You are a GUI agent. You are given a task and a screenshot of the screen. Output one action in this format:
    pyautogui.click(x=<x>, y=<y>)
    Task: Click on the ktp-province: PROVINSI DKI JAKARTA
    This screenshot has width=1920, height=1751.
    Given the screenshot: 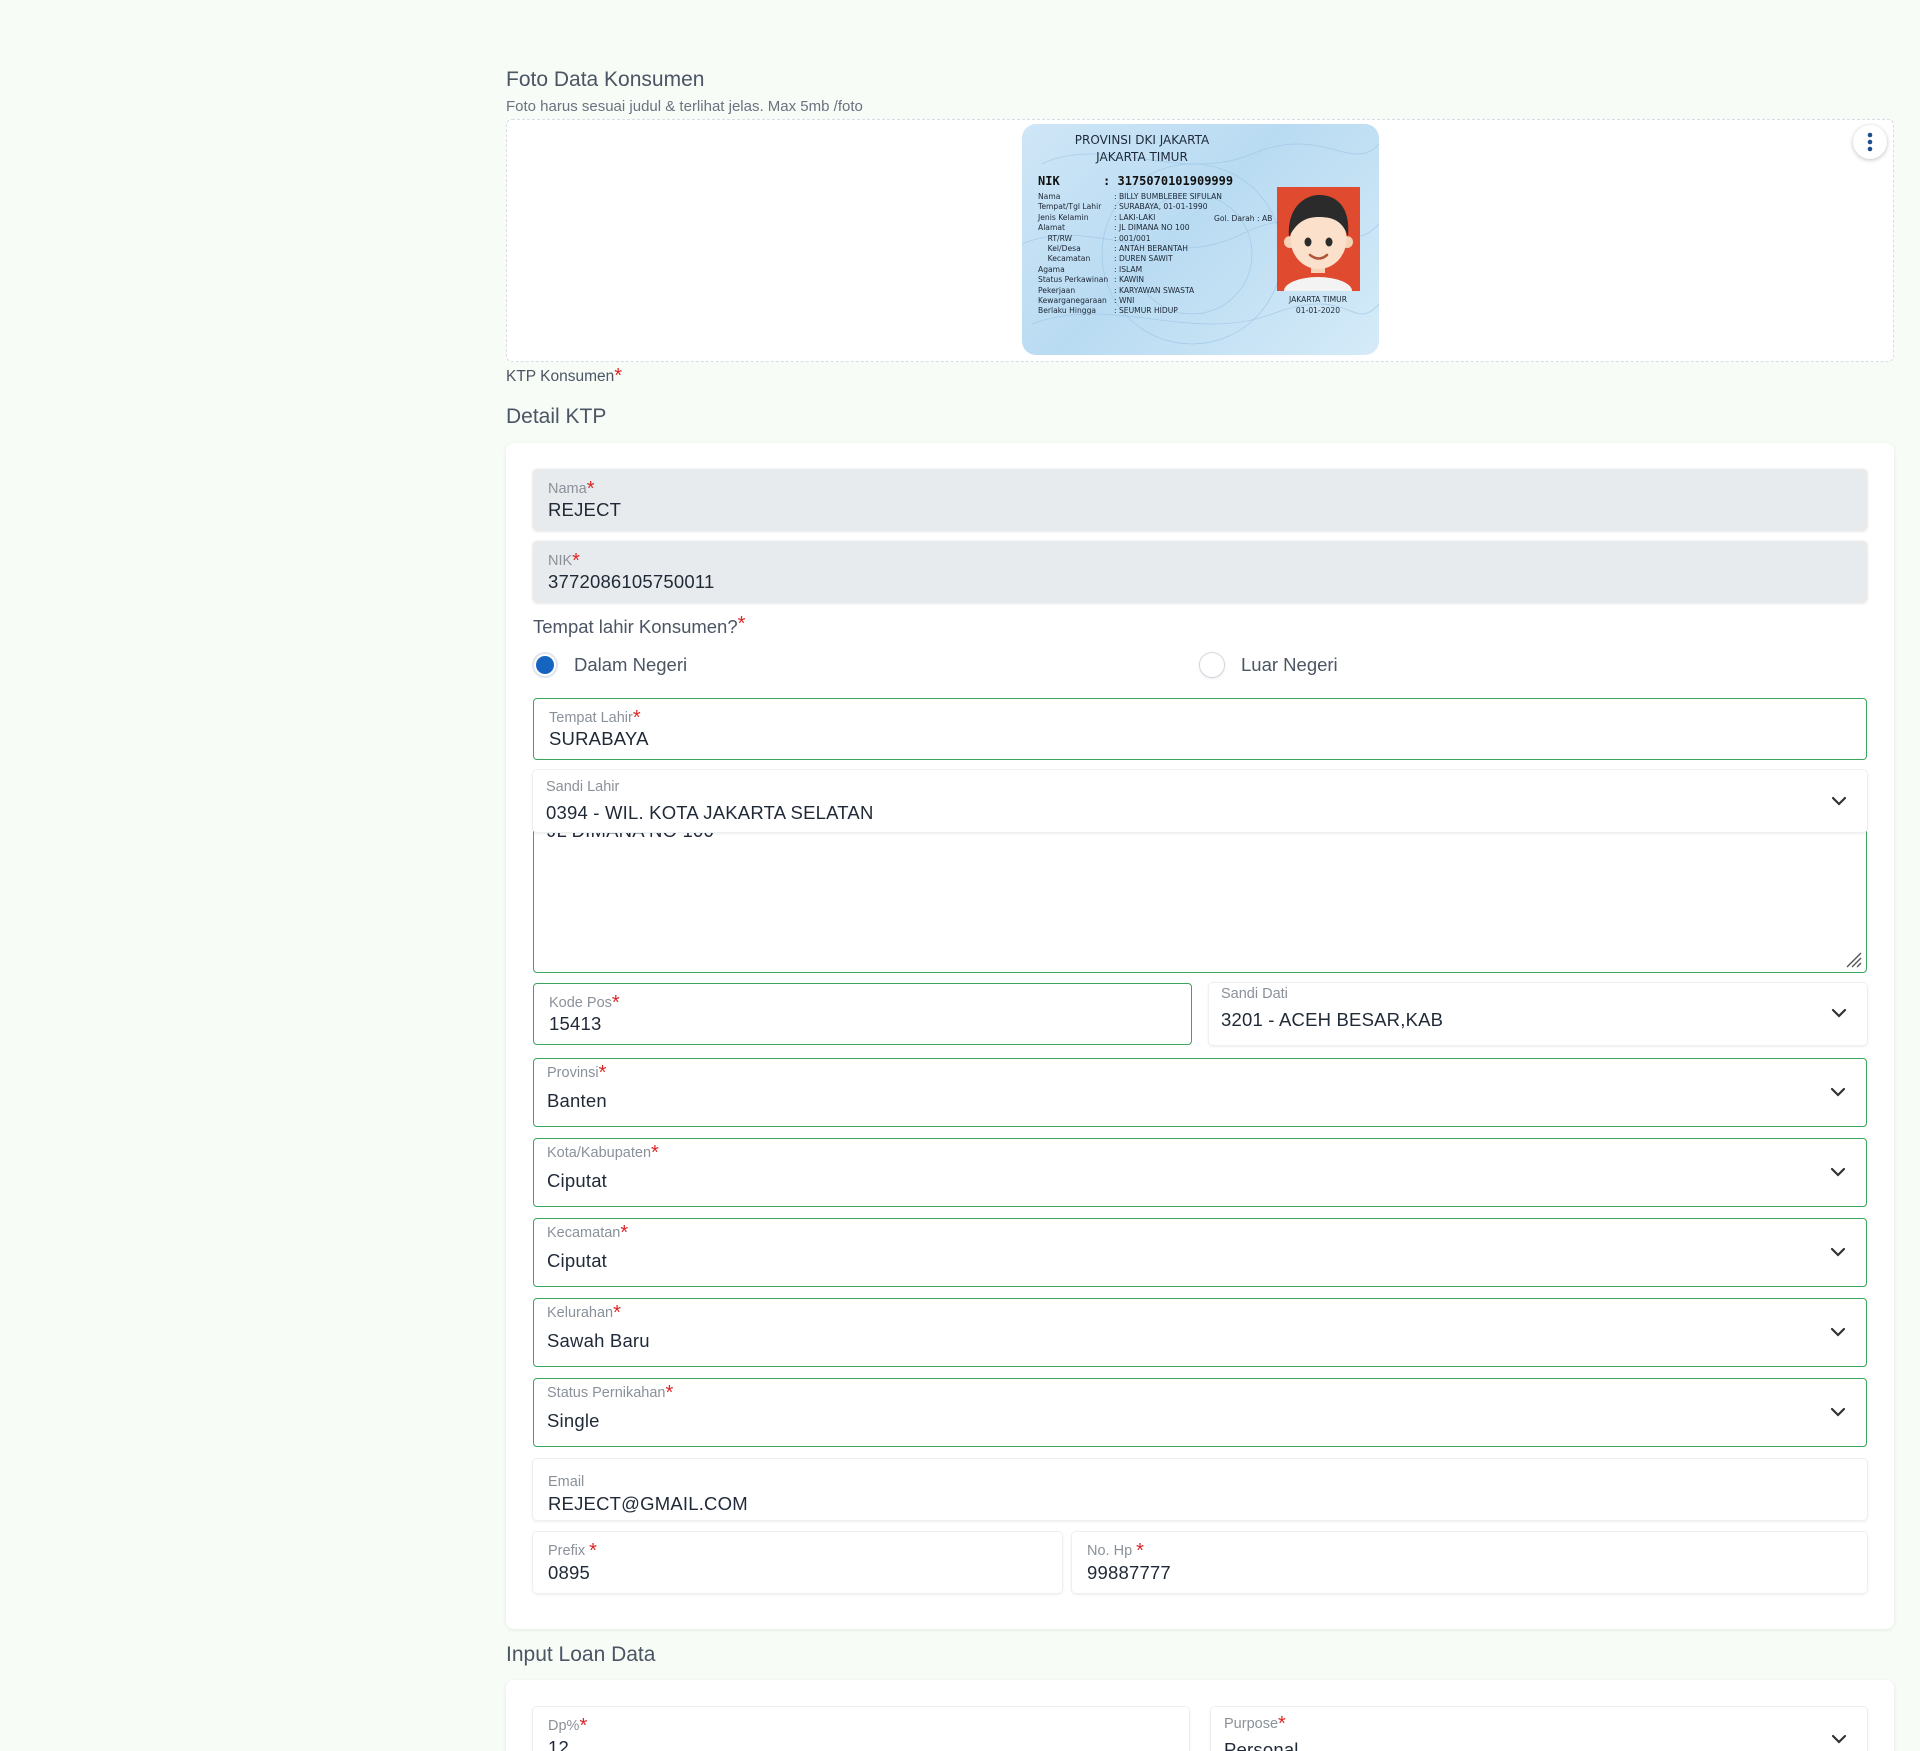 What is the action you would take?
    pyautogui.click(x=1142, y=140)
    